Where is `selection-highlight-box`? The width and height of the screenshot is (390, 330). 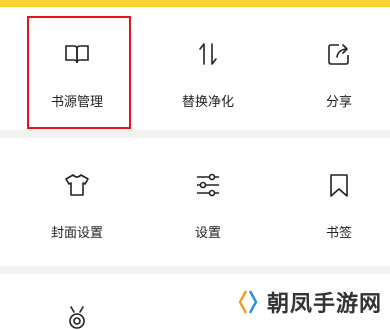 selection-highlight-box is located at coordinates (79, 72).